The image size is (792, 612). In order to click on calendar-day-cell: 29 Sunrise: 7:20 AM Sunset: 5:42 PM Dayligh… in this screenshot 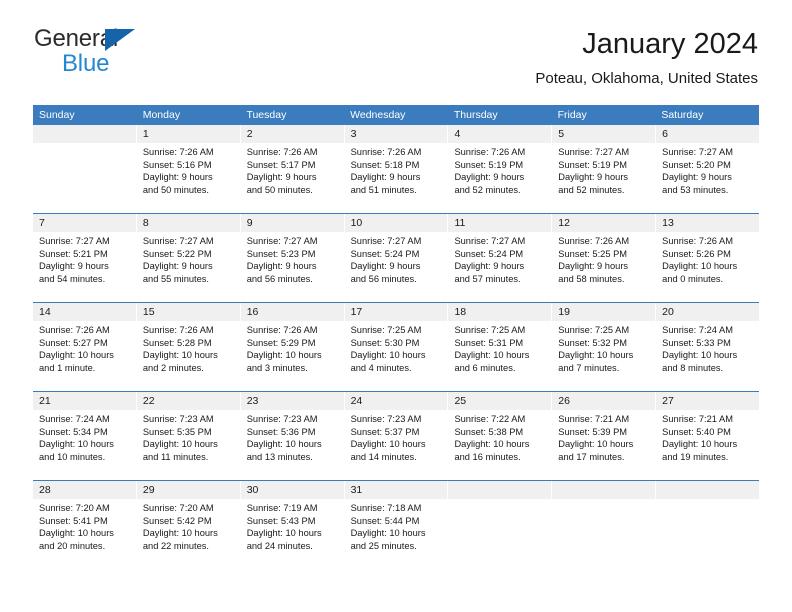, I will do `click(188, 525)`.